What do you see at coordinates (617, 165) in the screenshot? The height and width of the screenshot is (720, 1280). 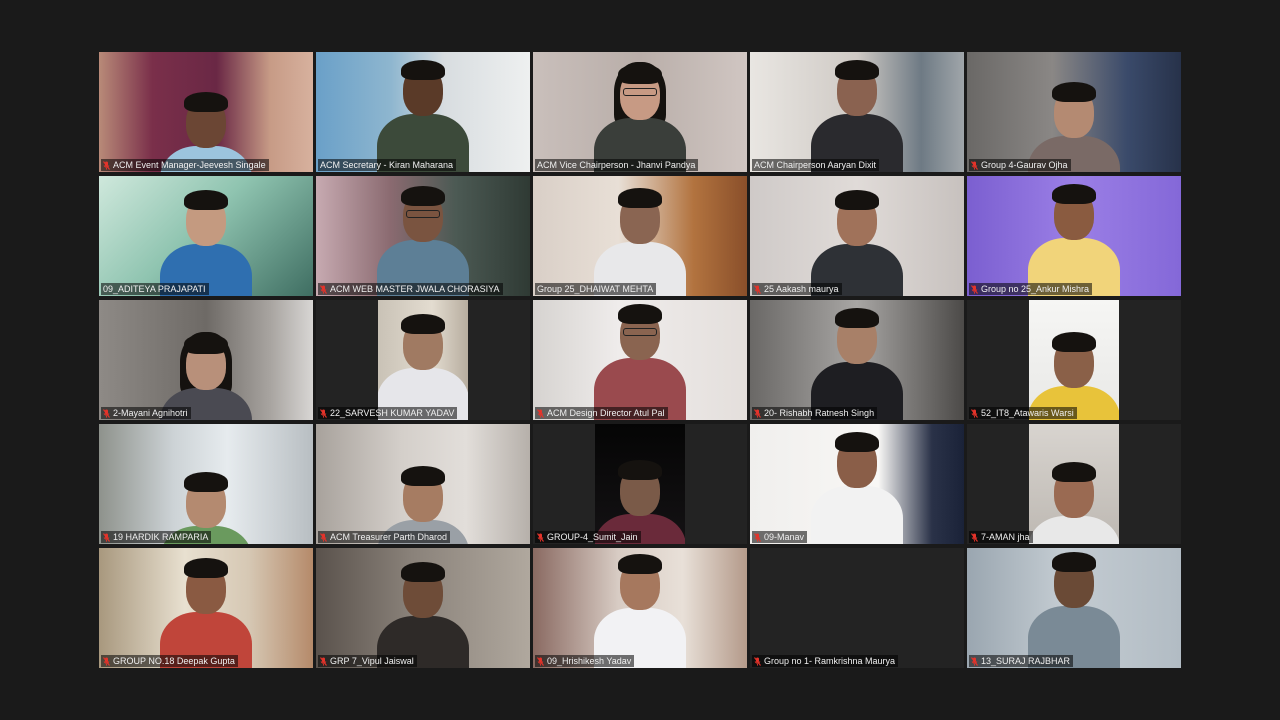 I see `participant-name-label: ACM Vice Chairperson - Jhanvi Pandya` at bounding box center [617, 165].